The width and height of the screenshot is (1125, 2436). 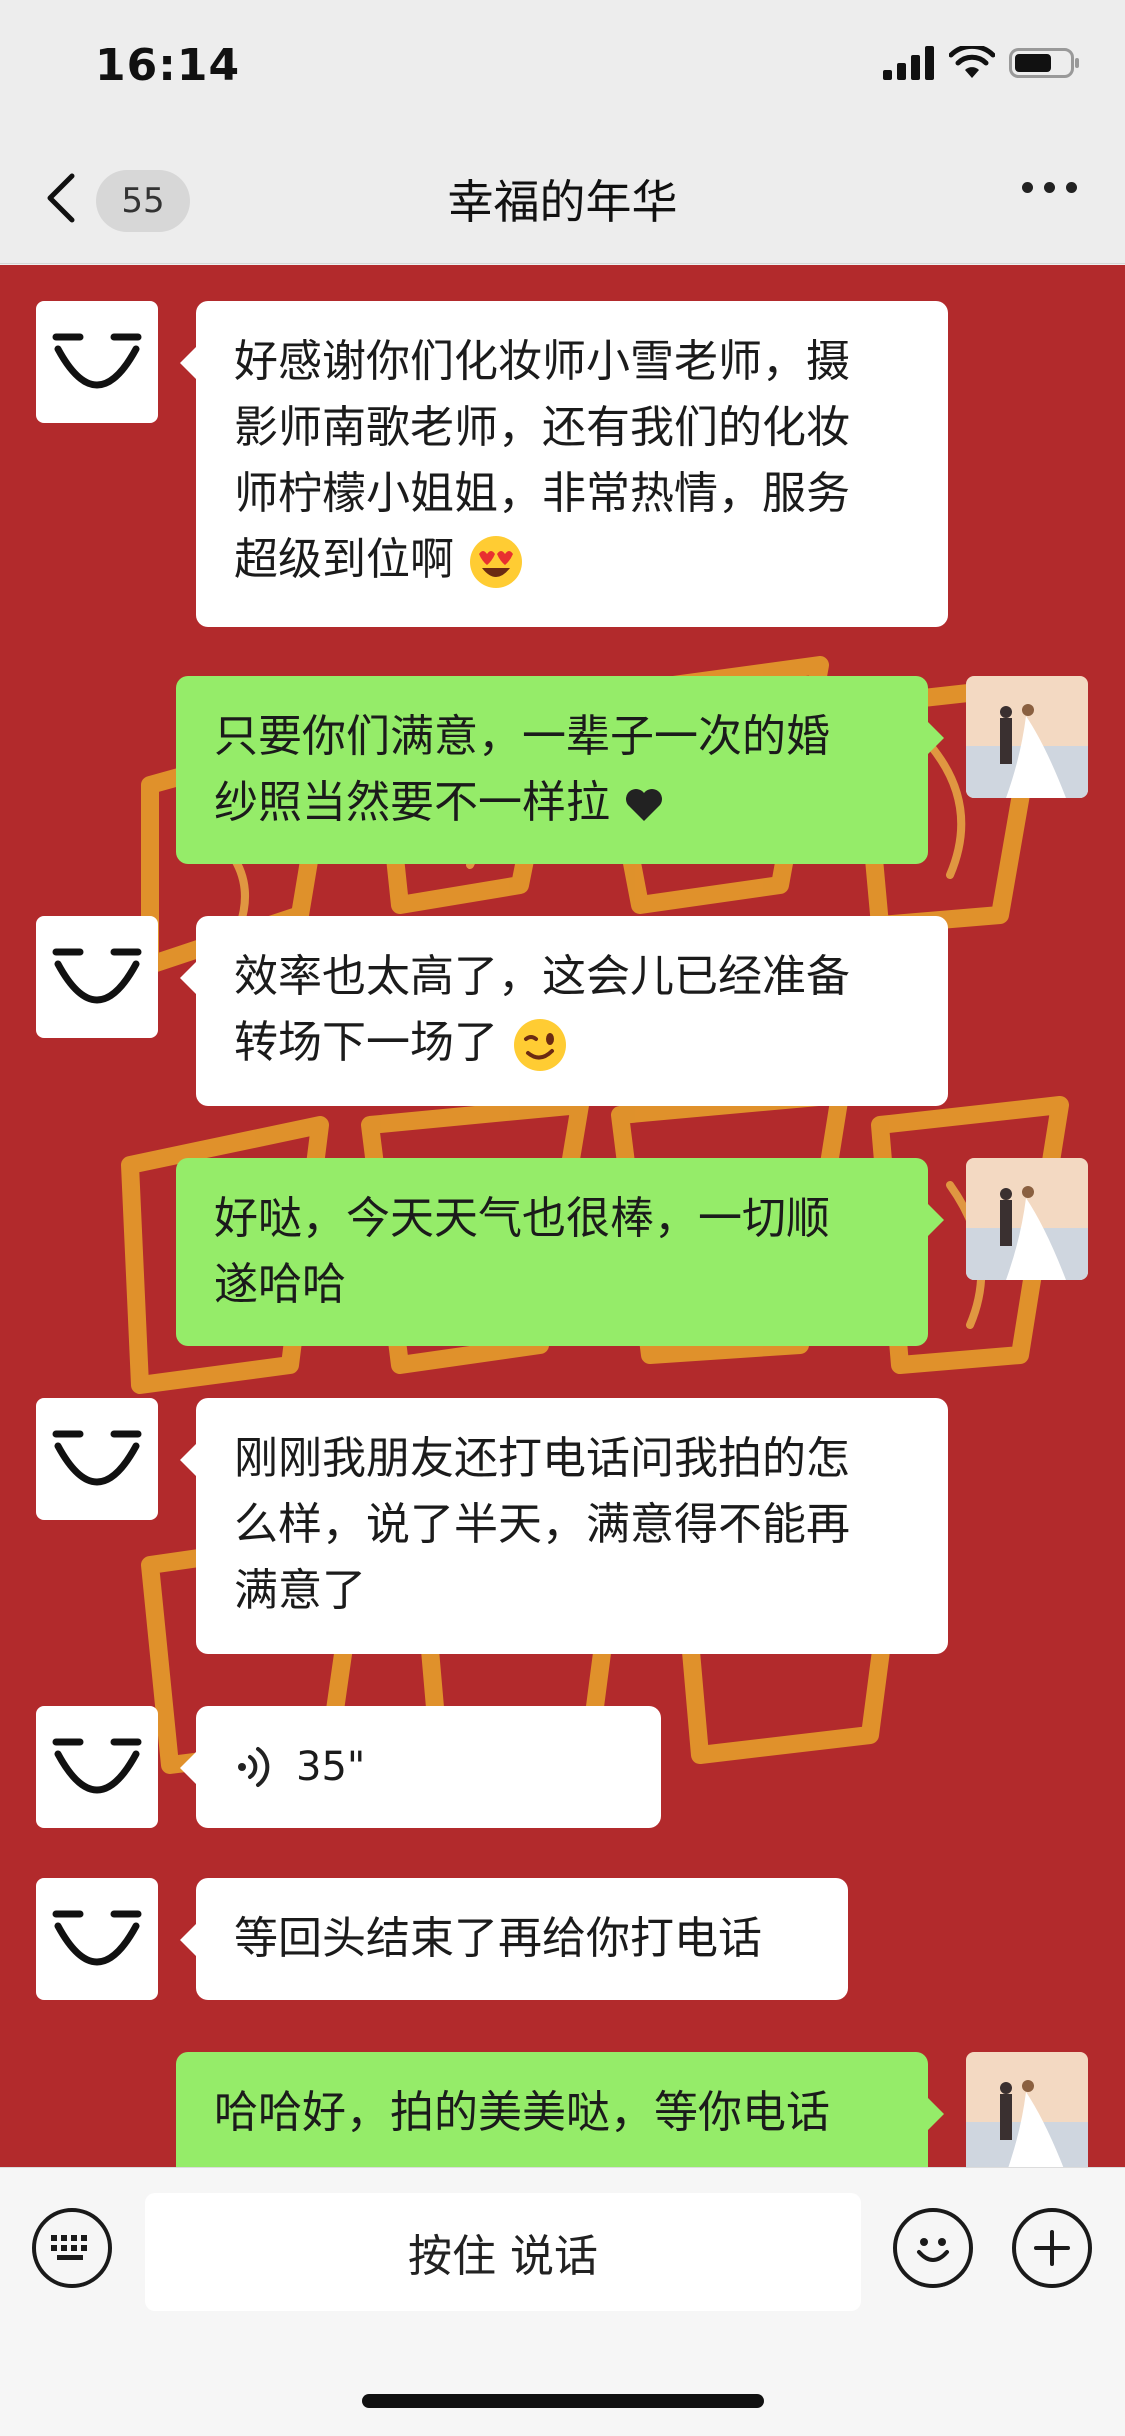 I want to click on message-text-line: 影师南歌老师，还有我们的化妆, so click(x=542, y=427).